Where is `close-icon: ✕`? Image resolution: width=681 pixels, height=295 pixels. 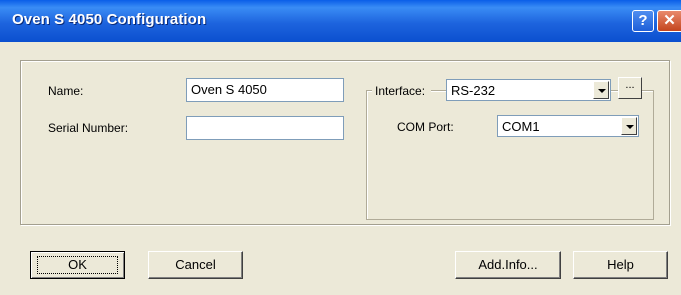
close-icon: ✕ is located at coordinates (669, 21).